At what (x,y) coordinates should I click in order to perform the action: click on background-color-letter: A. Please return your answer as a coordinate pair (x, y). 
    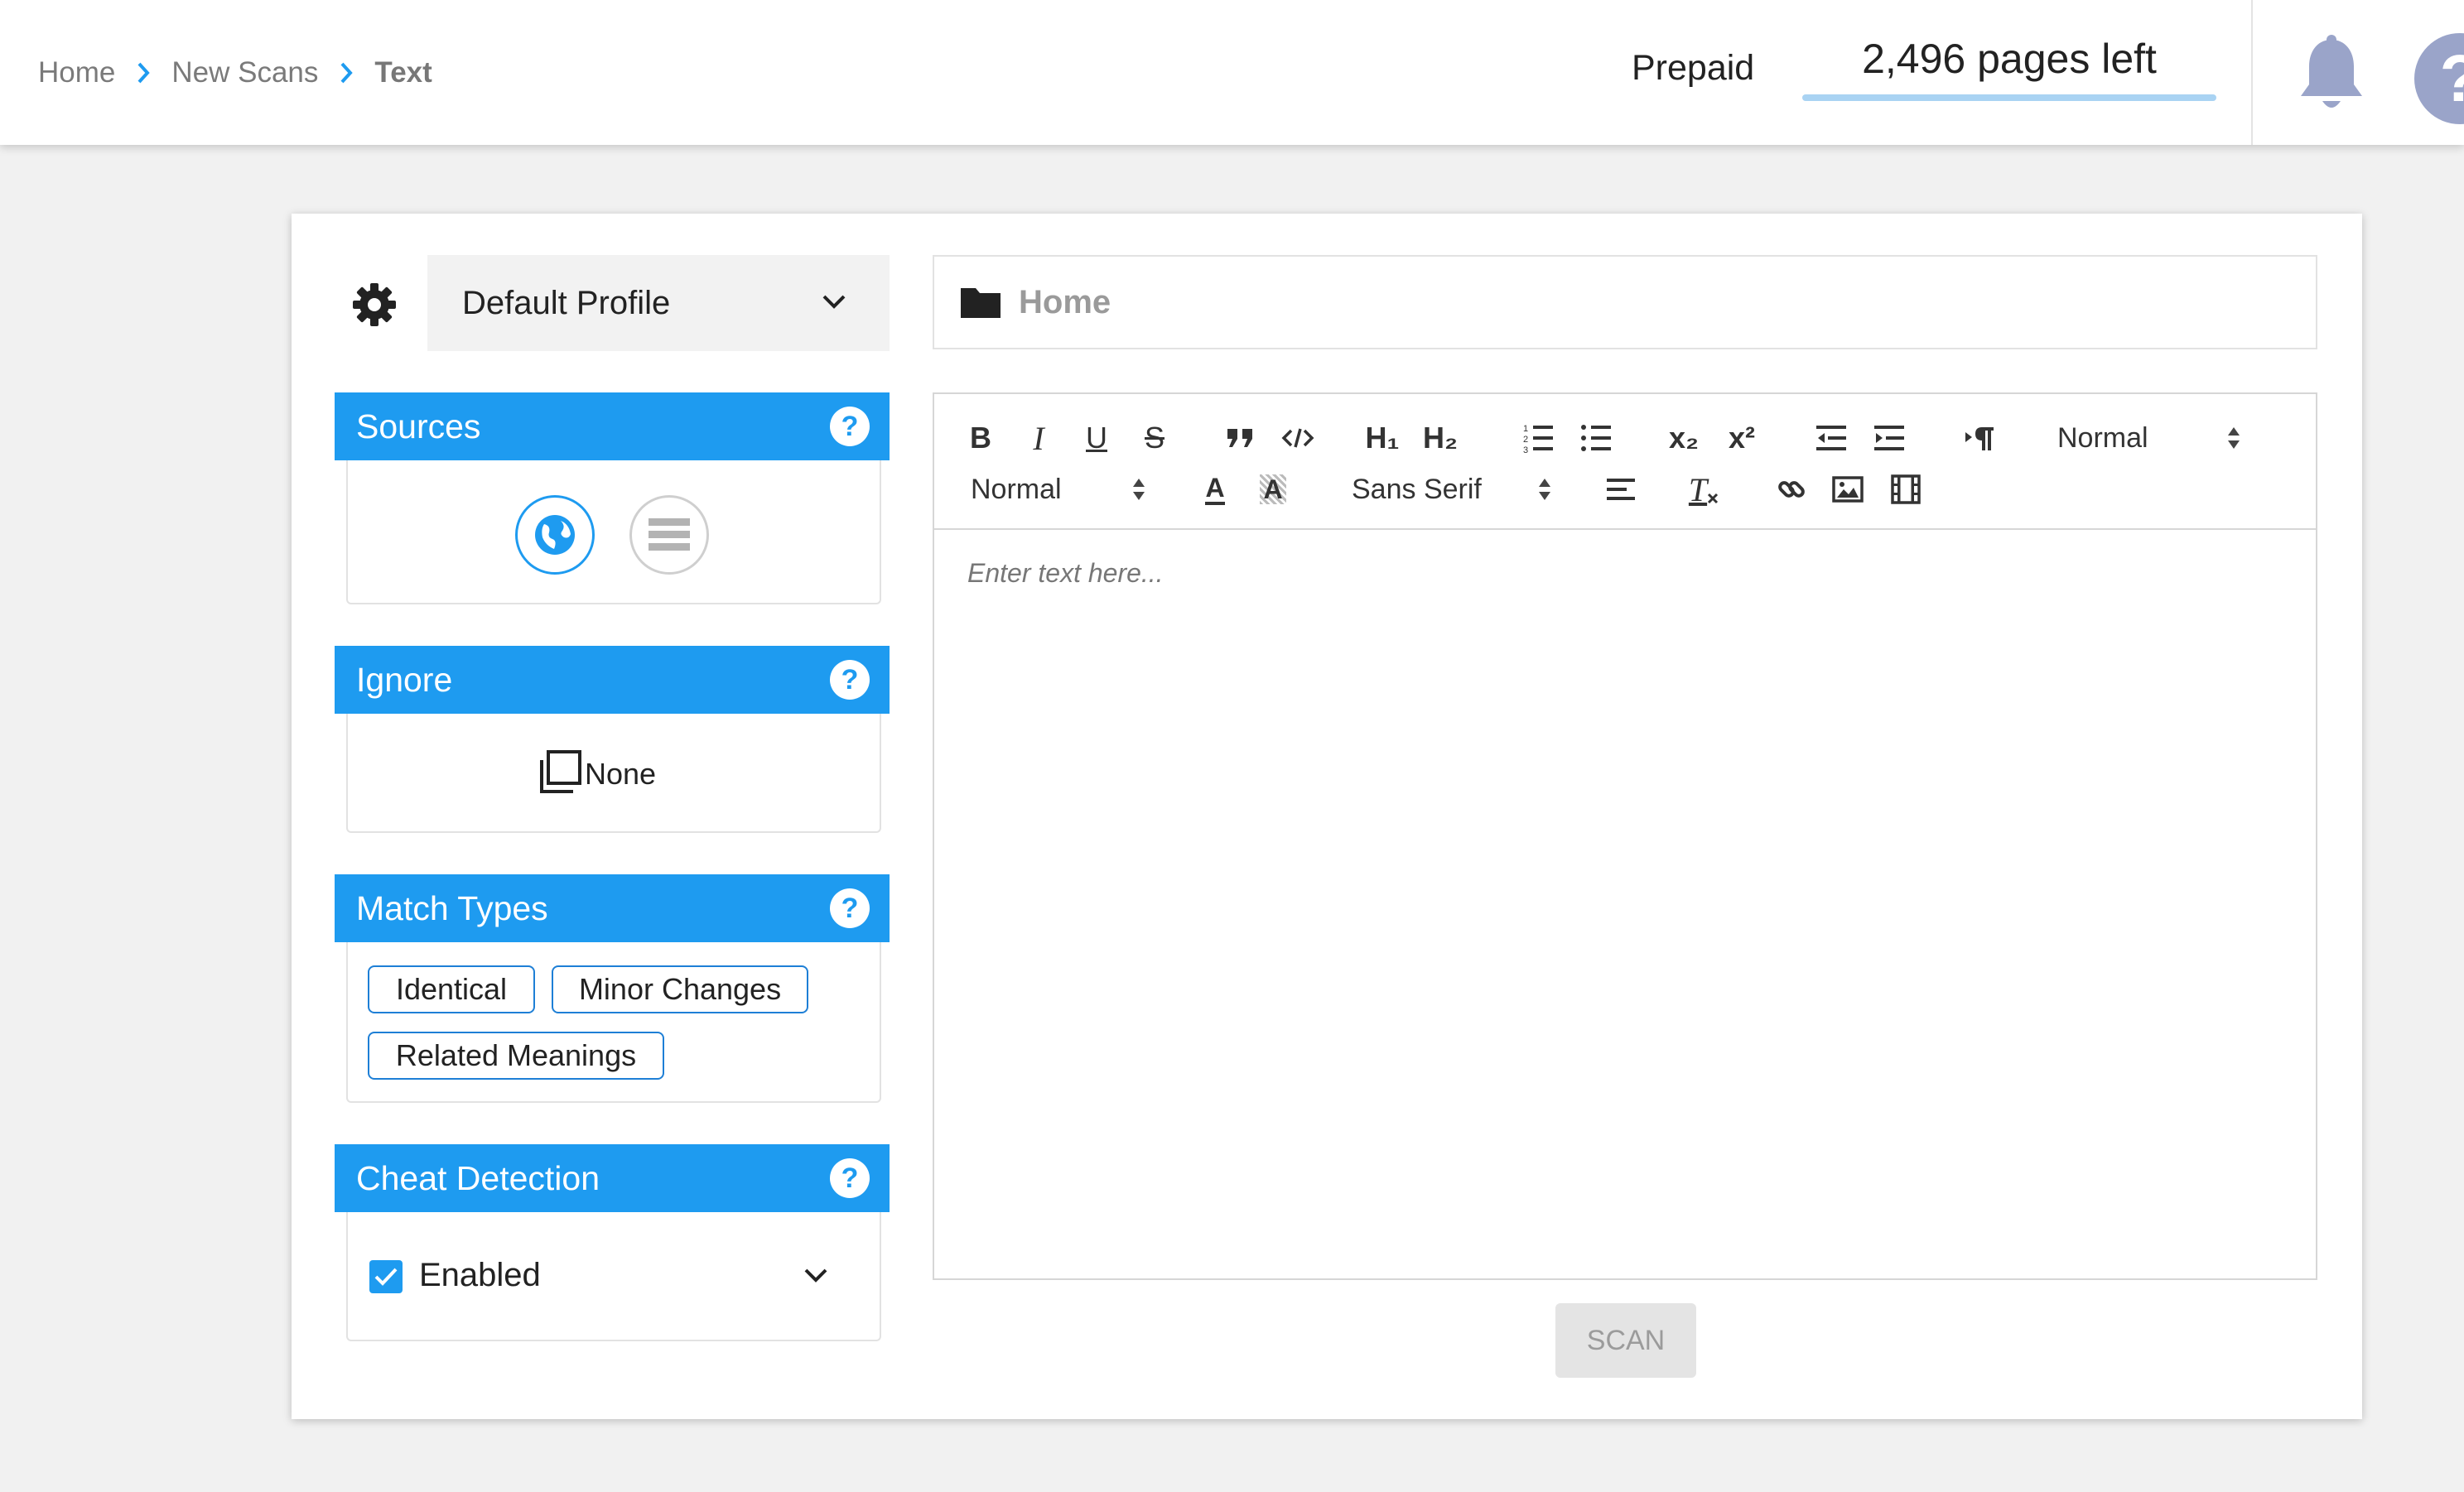
    Looking at the image, I should click on (1273, 489).